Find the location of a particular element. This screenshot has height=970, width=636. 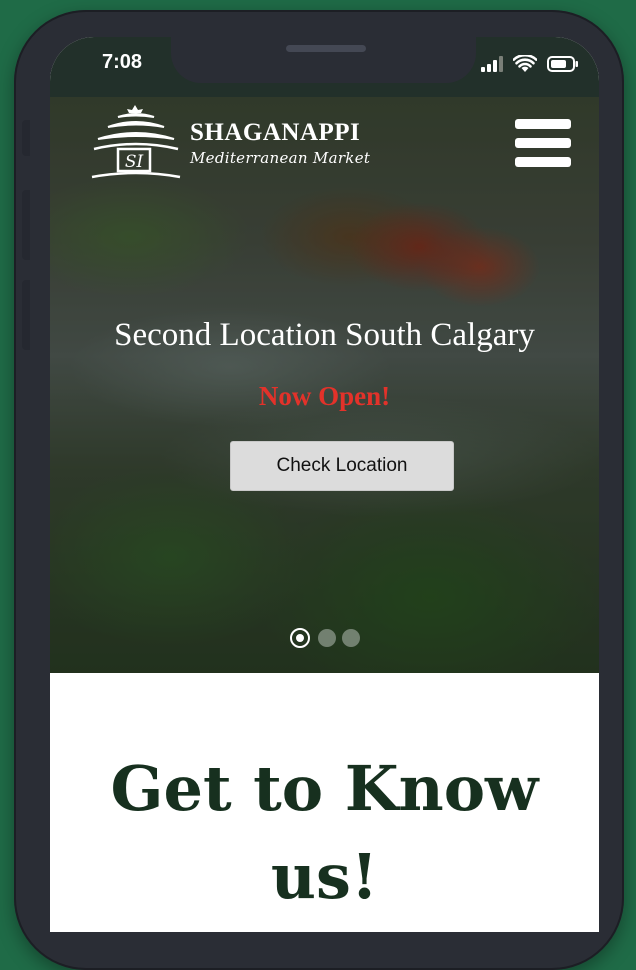

battery-icon is located at coordinates (562, 64).